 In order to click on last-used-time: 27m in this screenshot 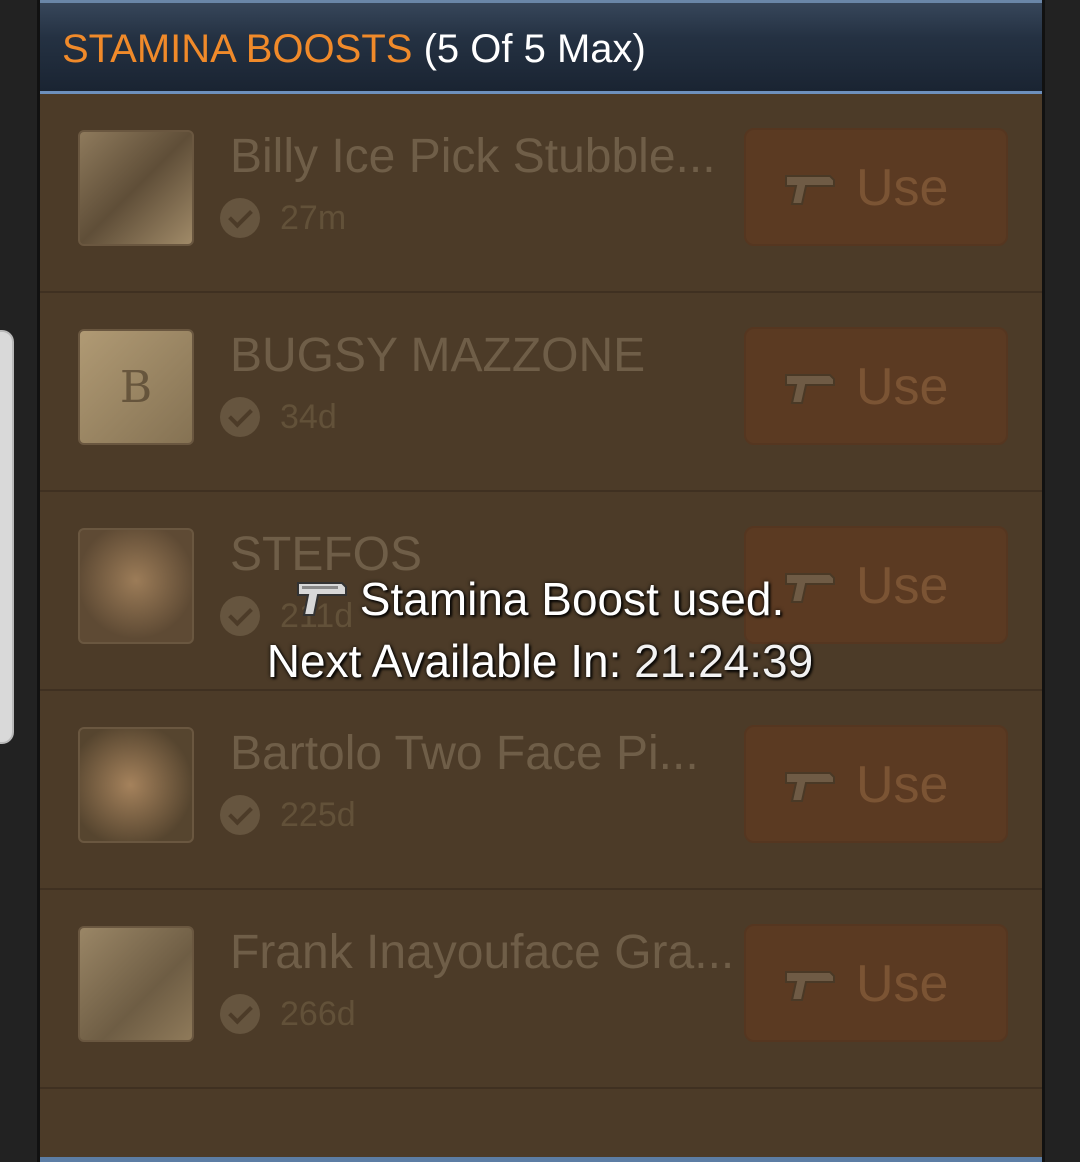, I will do `click(313, 218)`.